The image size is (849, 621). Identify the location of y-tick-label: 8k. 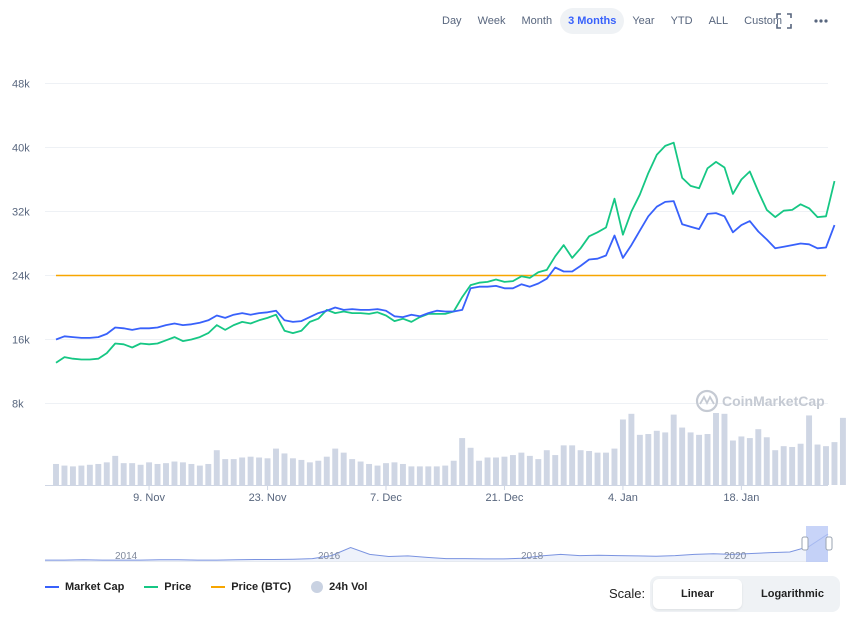
(18, 405).